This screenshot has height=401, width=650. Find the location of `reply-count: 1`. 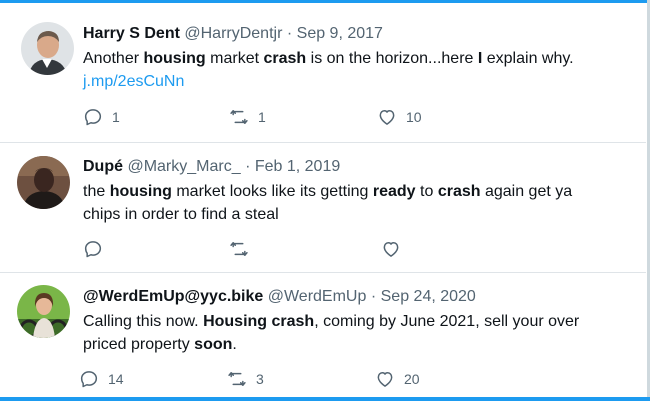

reply-count: 1 is located at coordinates (116, 117).